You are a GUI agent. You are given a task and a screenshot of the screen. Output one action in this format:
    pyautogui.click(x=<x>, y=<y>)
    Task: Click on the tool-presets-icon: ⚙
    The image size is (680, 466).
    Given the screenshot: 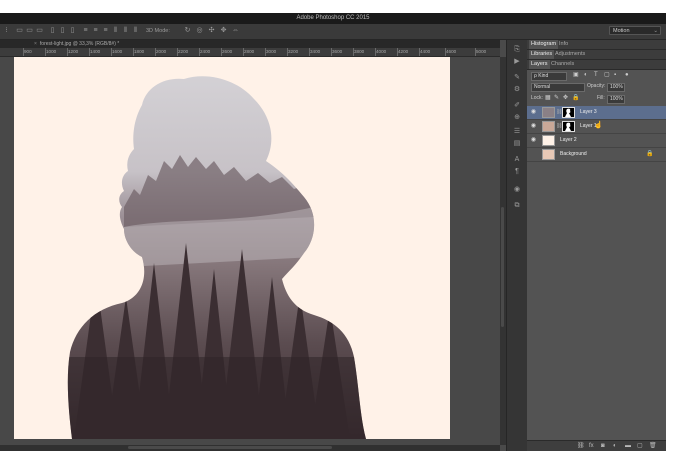 What is the action you would take?
    pyautogui.click(x=517, y=90)
    